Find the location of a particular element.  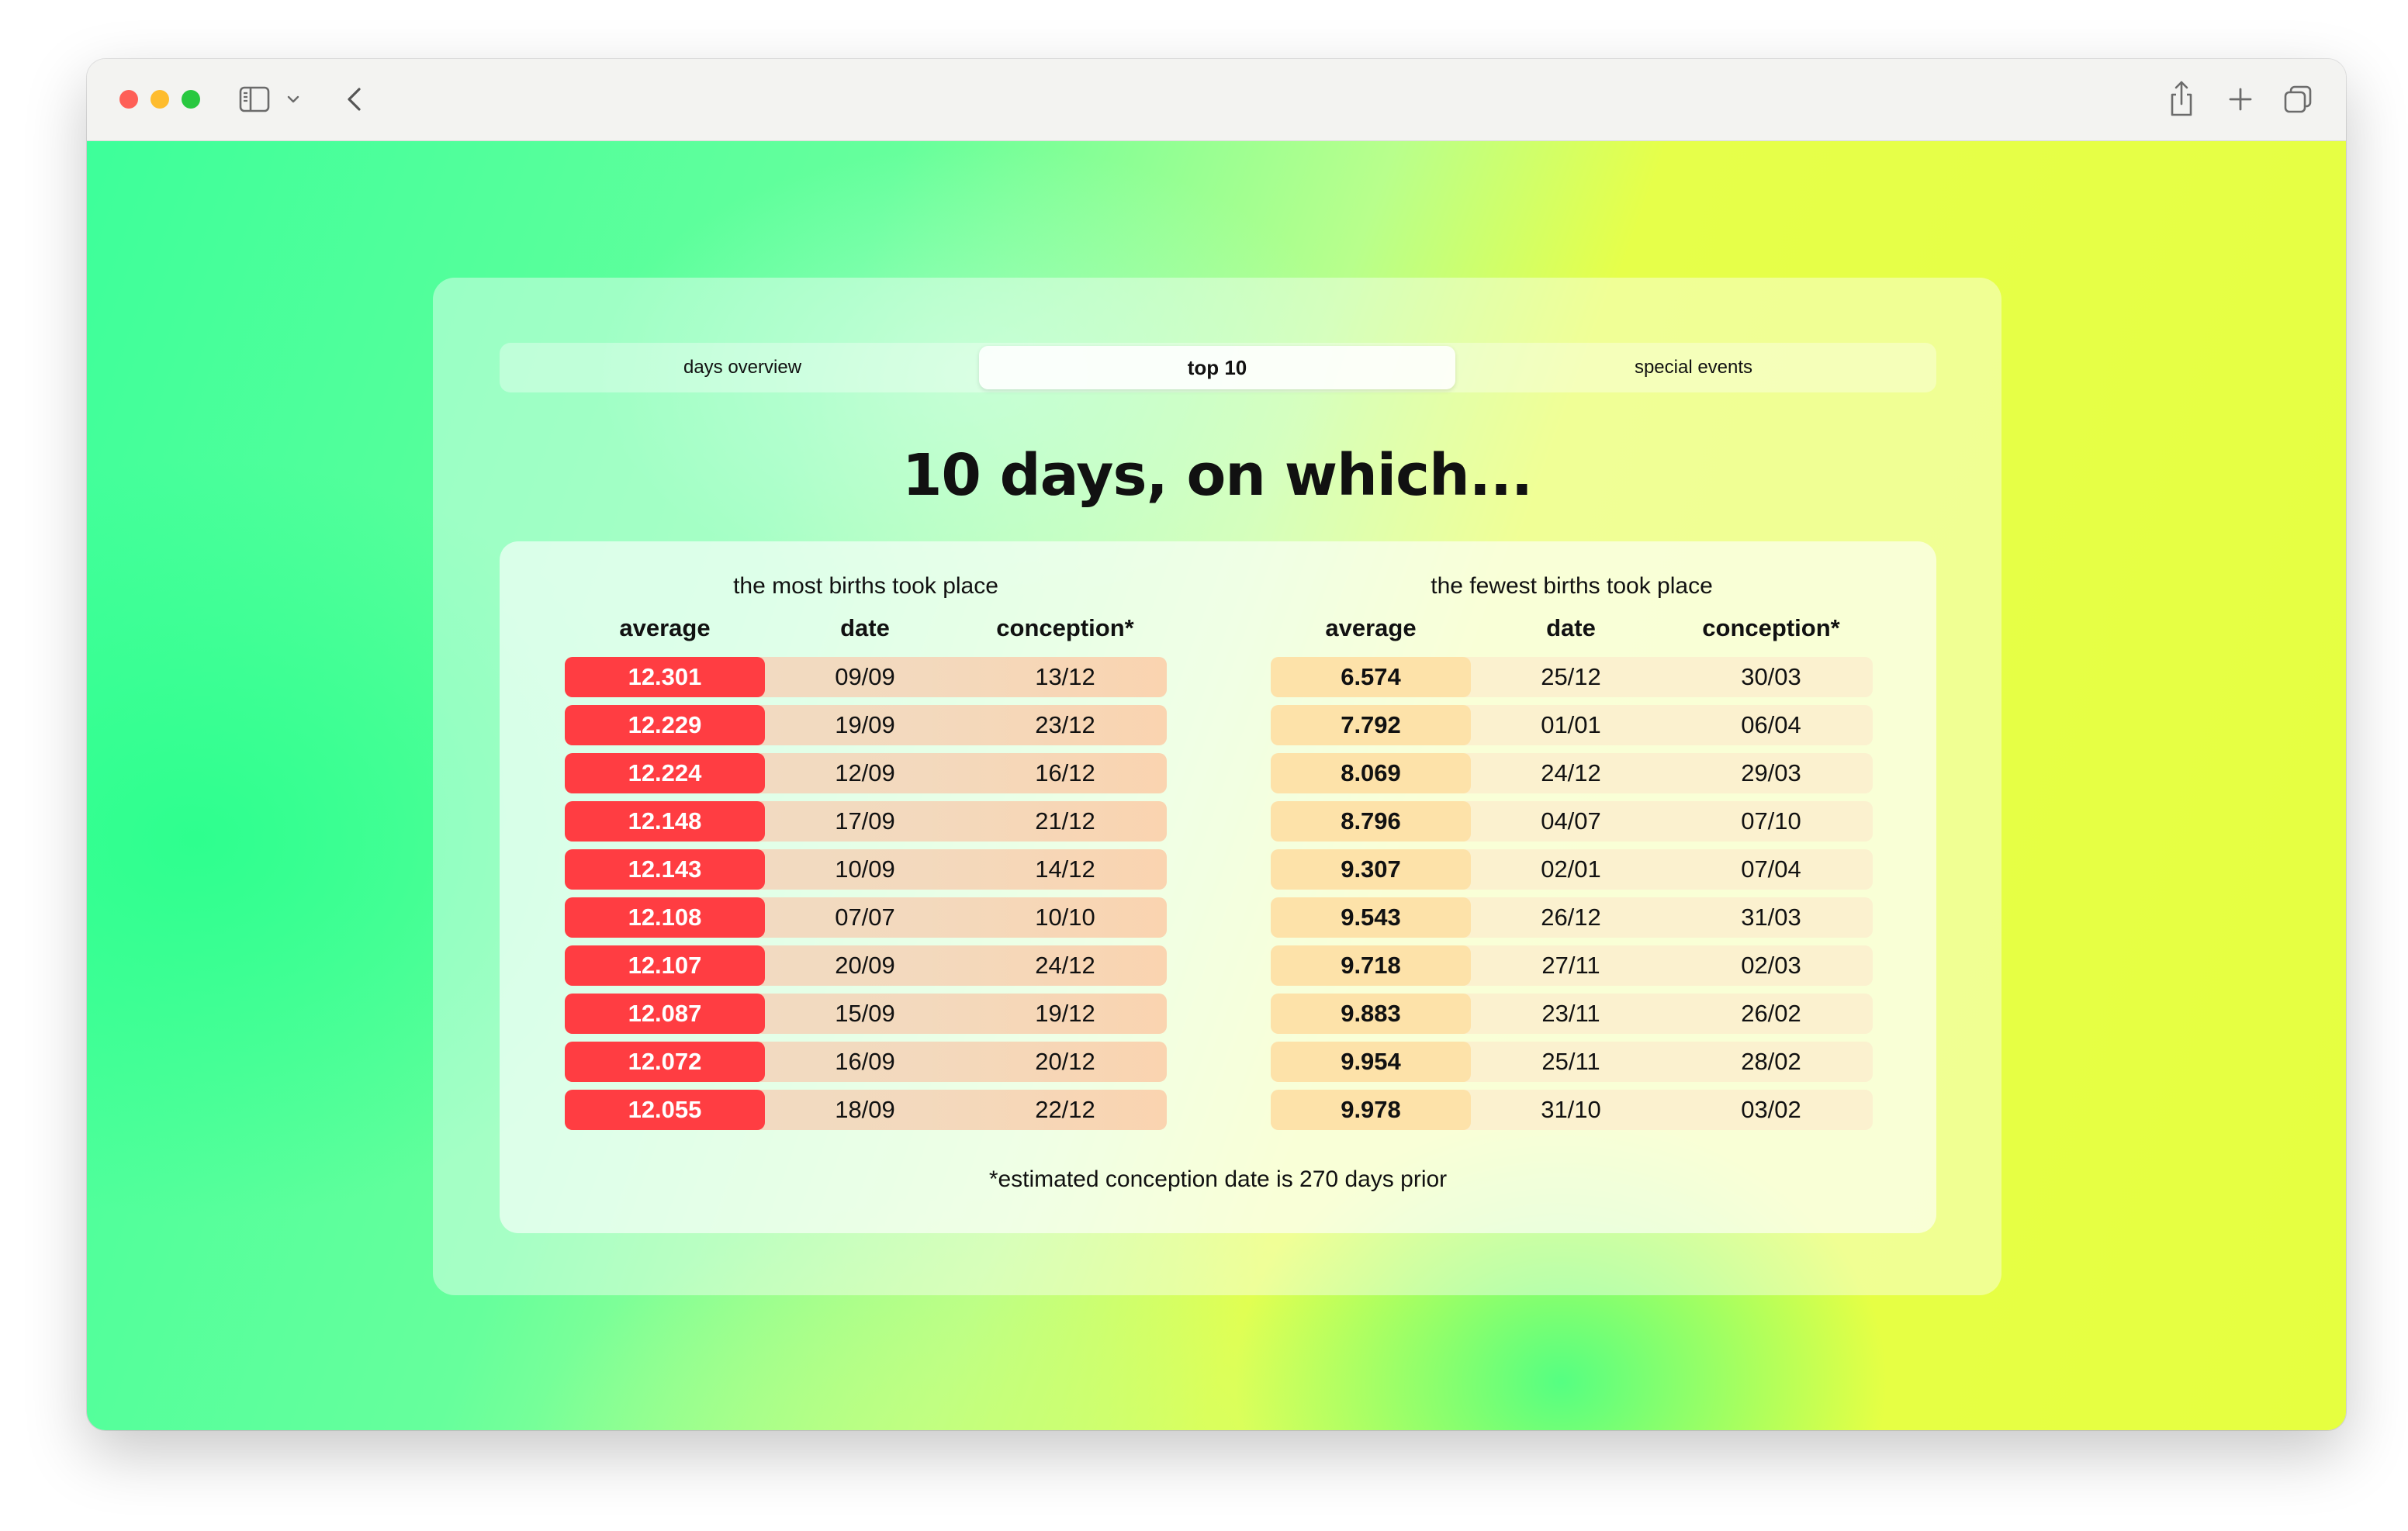

date-cell: 26/12 is located at coordinates (1571, 917).